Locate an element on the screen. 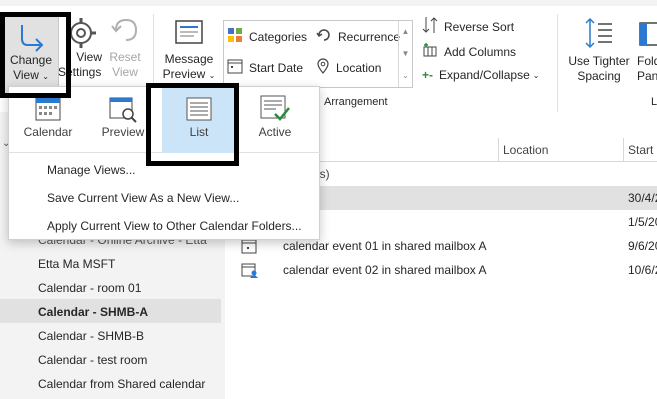  categories-label: Categories is located at coordinates (278, 36).